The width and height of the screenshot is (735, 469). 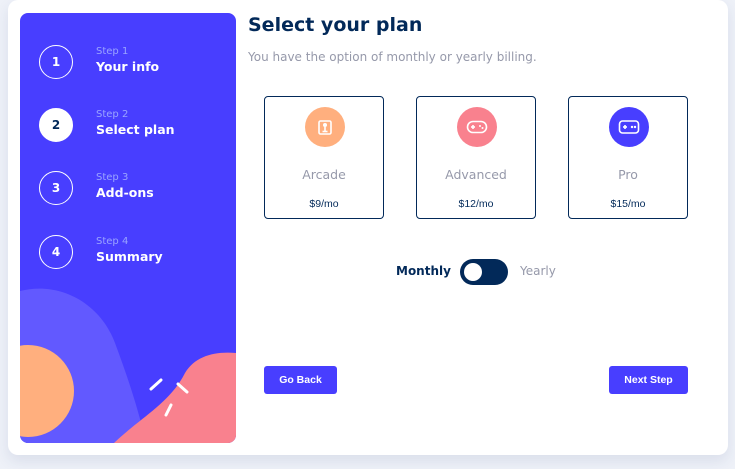 What do you see at coordinates (56, 188) in the screenshot?
I see `step-number: 3` at bounding box center [56, 188].